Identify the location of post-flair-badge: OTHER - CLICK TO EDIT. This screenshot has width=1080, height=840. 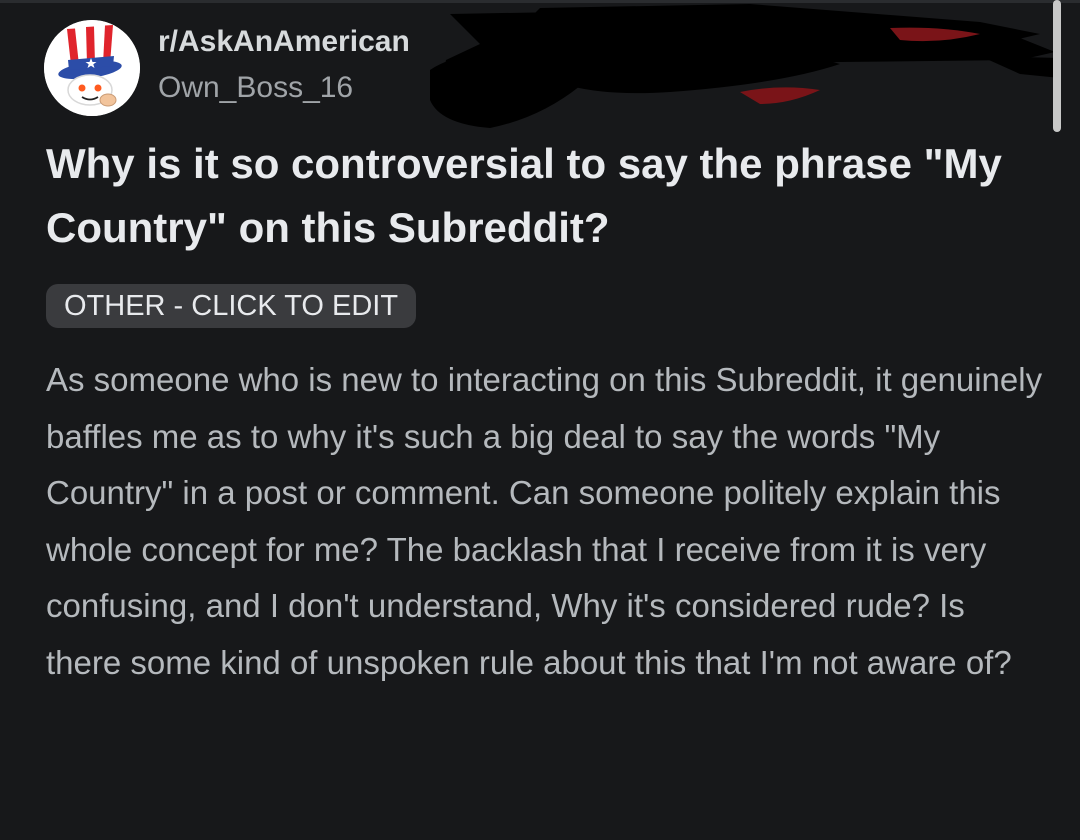
(231, 306).